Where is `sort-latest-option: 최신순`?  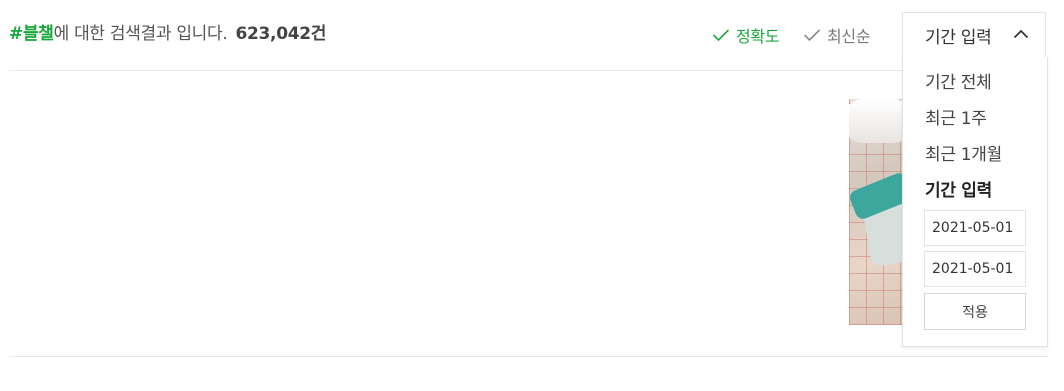 sort-latest-option: 최신순 is located at coordinates (837, 35).